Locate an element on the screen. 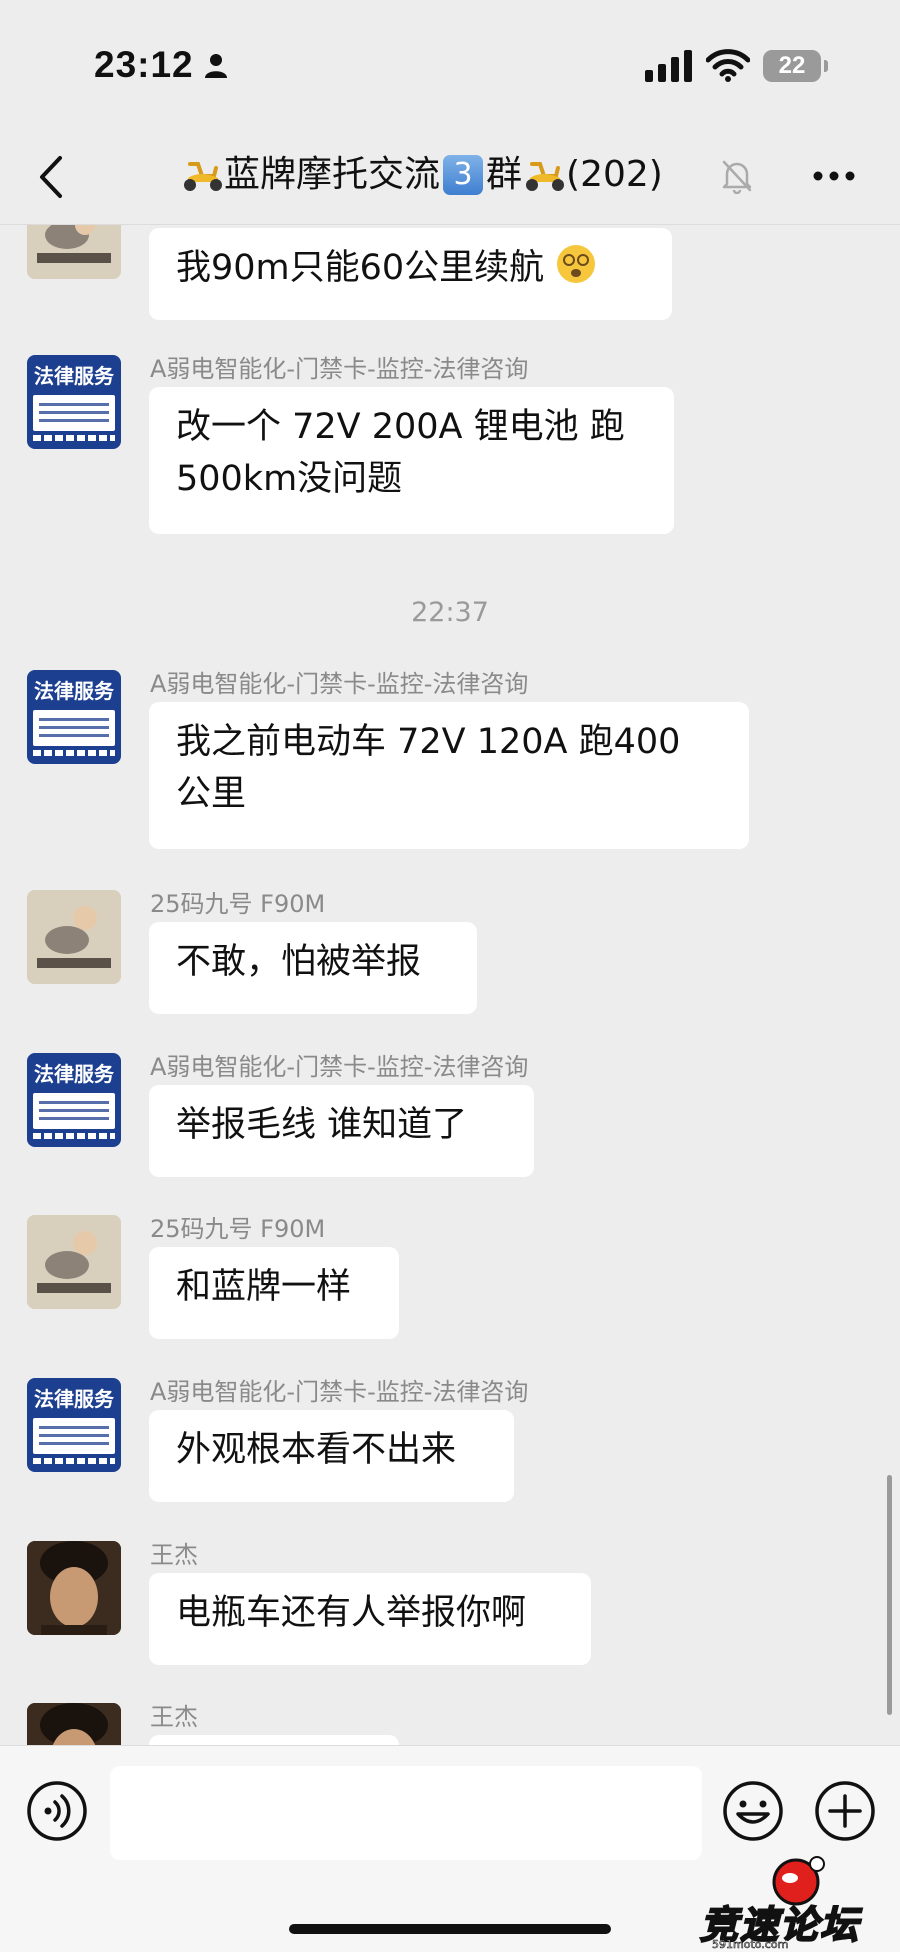 This screenshot has height=1952, width=900. message-bubble: 外观根本看不出来 is located at coordinates (331, 1456).